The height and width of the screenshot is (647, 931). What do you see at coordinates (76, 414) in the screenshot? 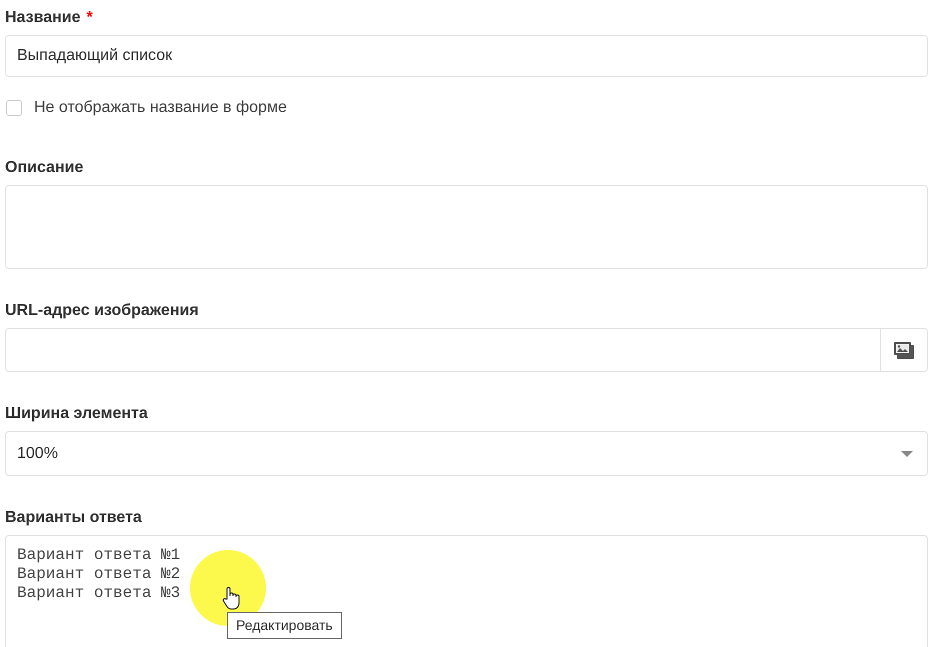
I see `field-label: Ширина элемента` at bounding box center [76, 414].